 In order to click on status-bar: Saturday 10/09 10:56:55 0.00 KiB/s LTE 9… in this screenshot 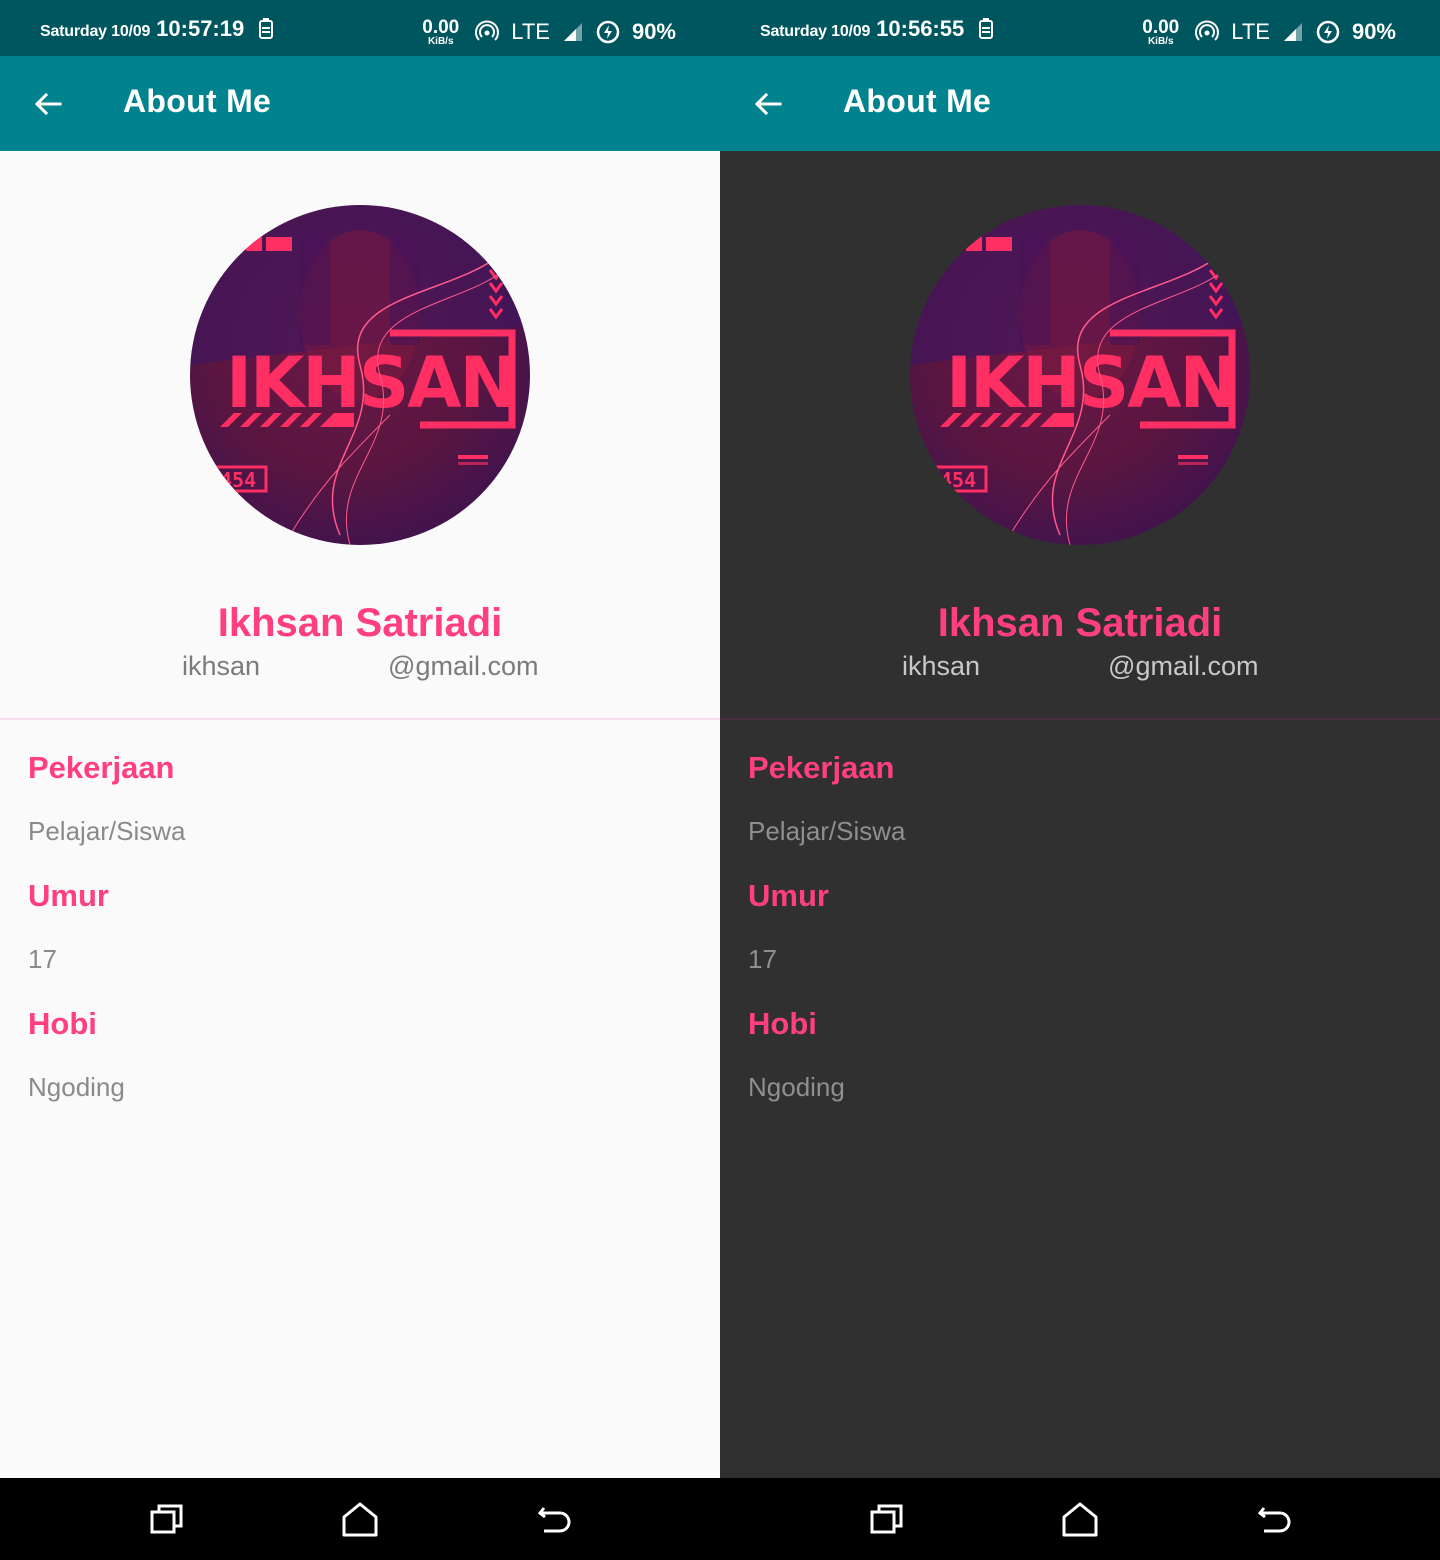, I will do `click(1080, 28)`.